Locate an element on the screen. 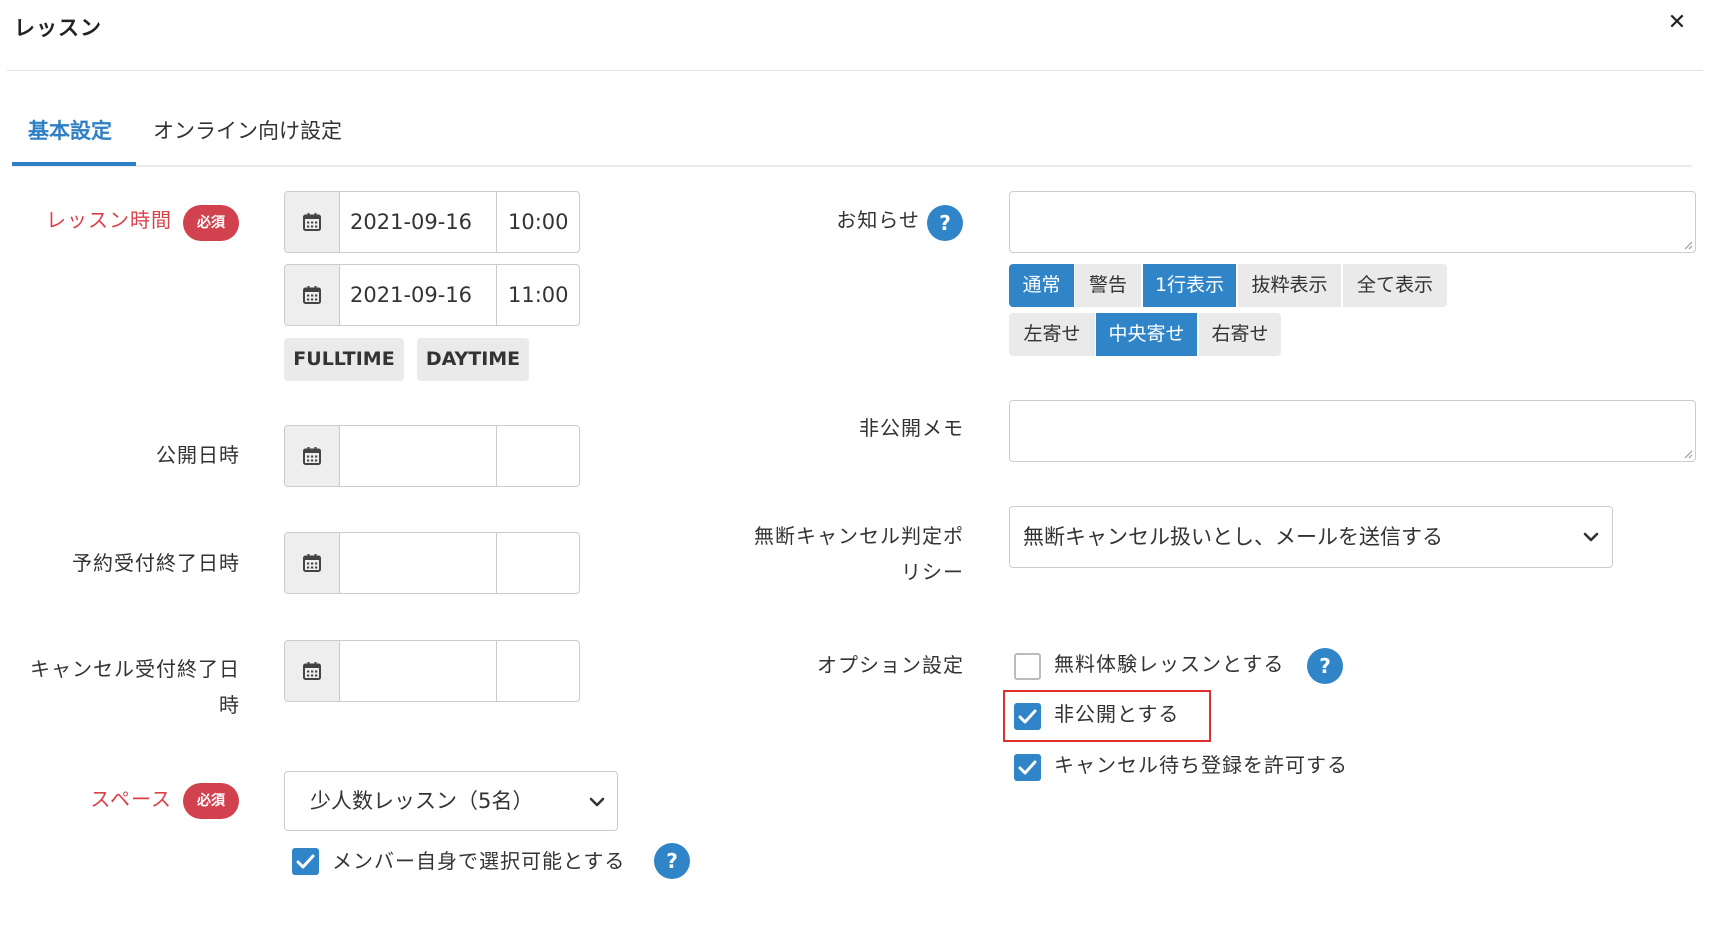  fulltime-button: FULLTIME is located at coordinates (344, 359).